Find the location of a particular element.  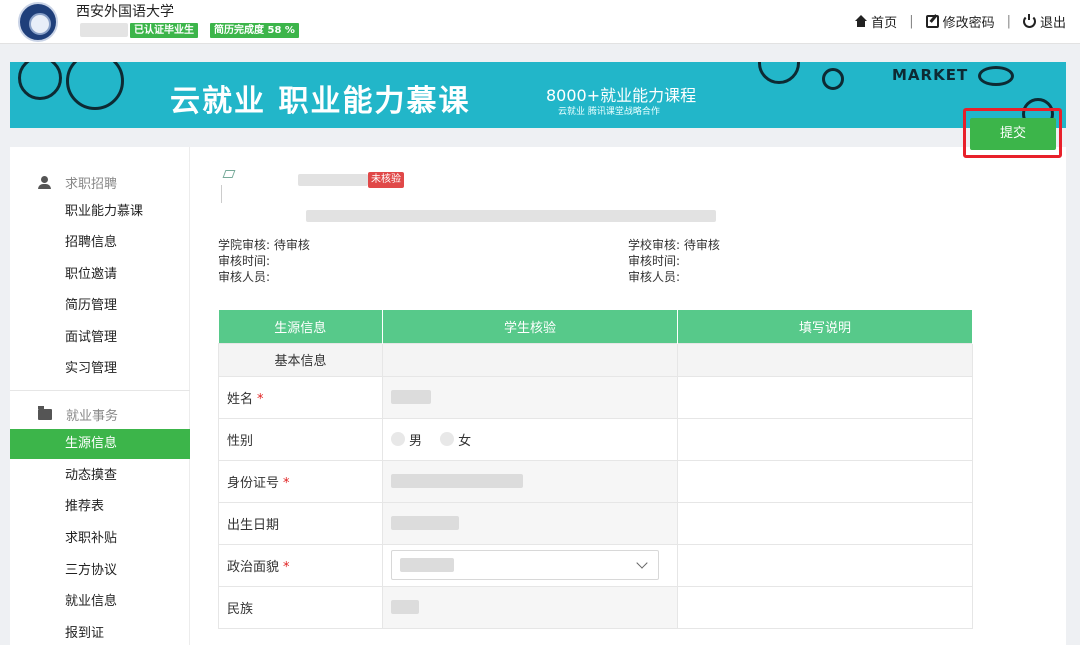

row-label: 姓名 * is located at coordinates (300, 397).